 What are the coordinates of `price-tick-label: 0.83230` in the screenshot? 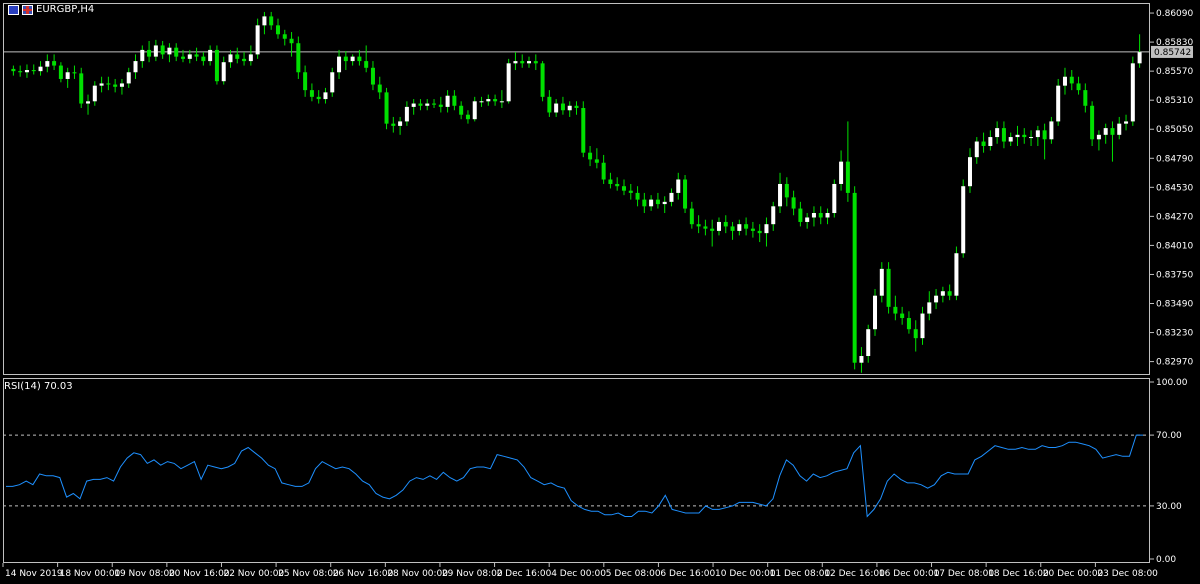 It's located at (1174, 334).